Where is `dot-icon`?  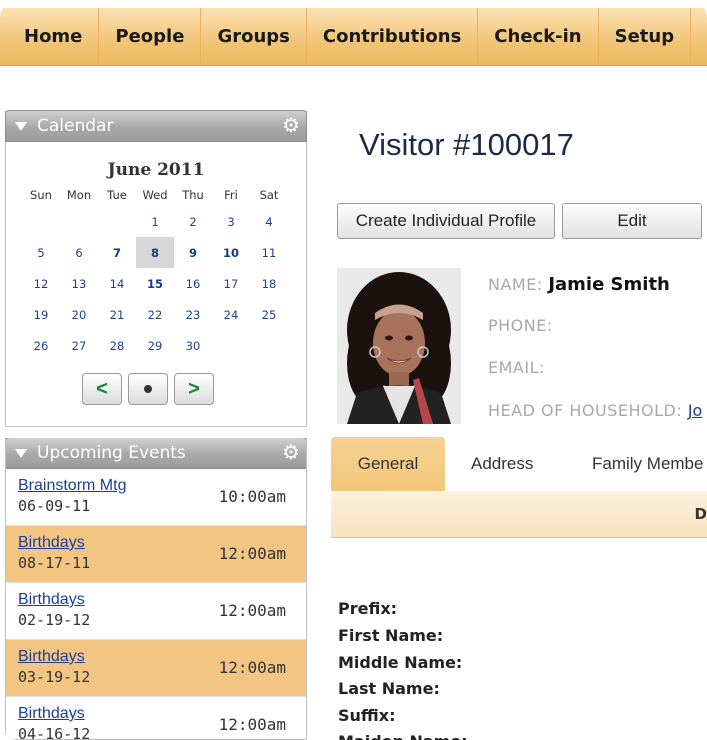
dot-icon is located at coordinates (148, 389).